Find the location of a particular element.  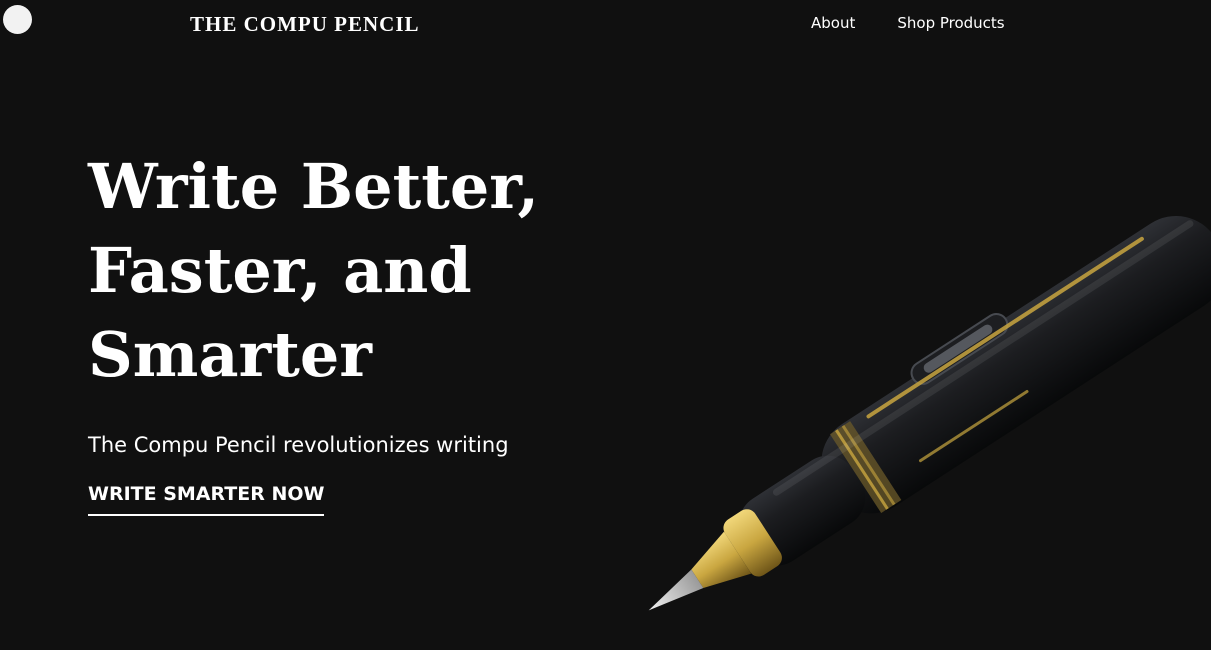

nav-link-about: About is located at coordinates (833, 23).